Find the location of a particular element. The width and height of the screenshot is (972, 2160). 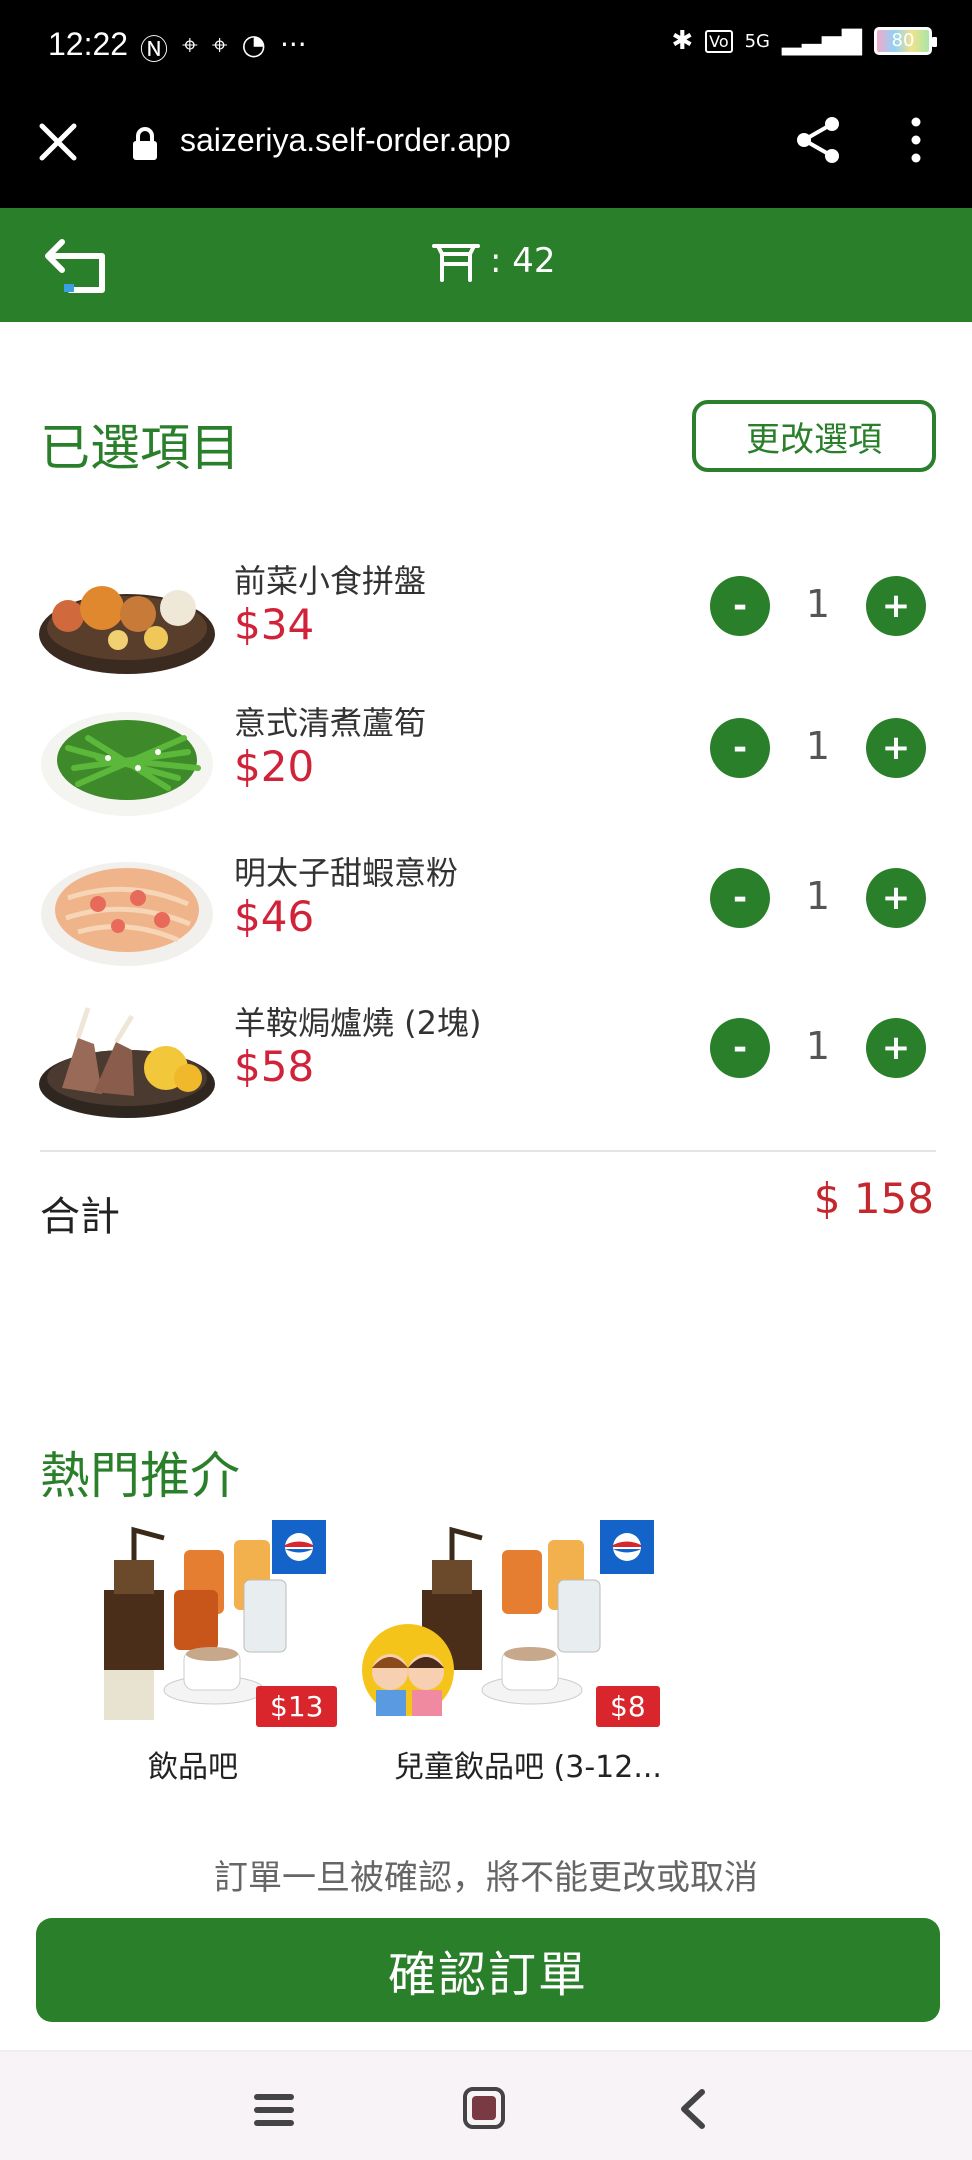

total-divider is located at coordinates (488, 1151).